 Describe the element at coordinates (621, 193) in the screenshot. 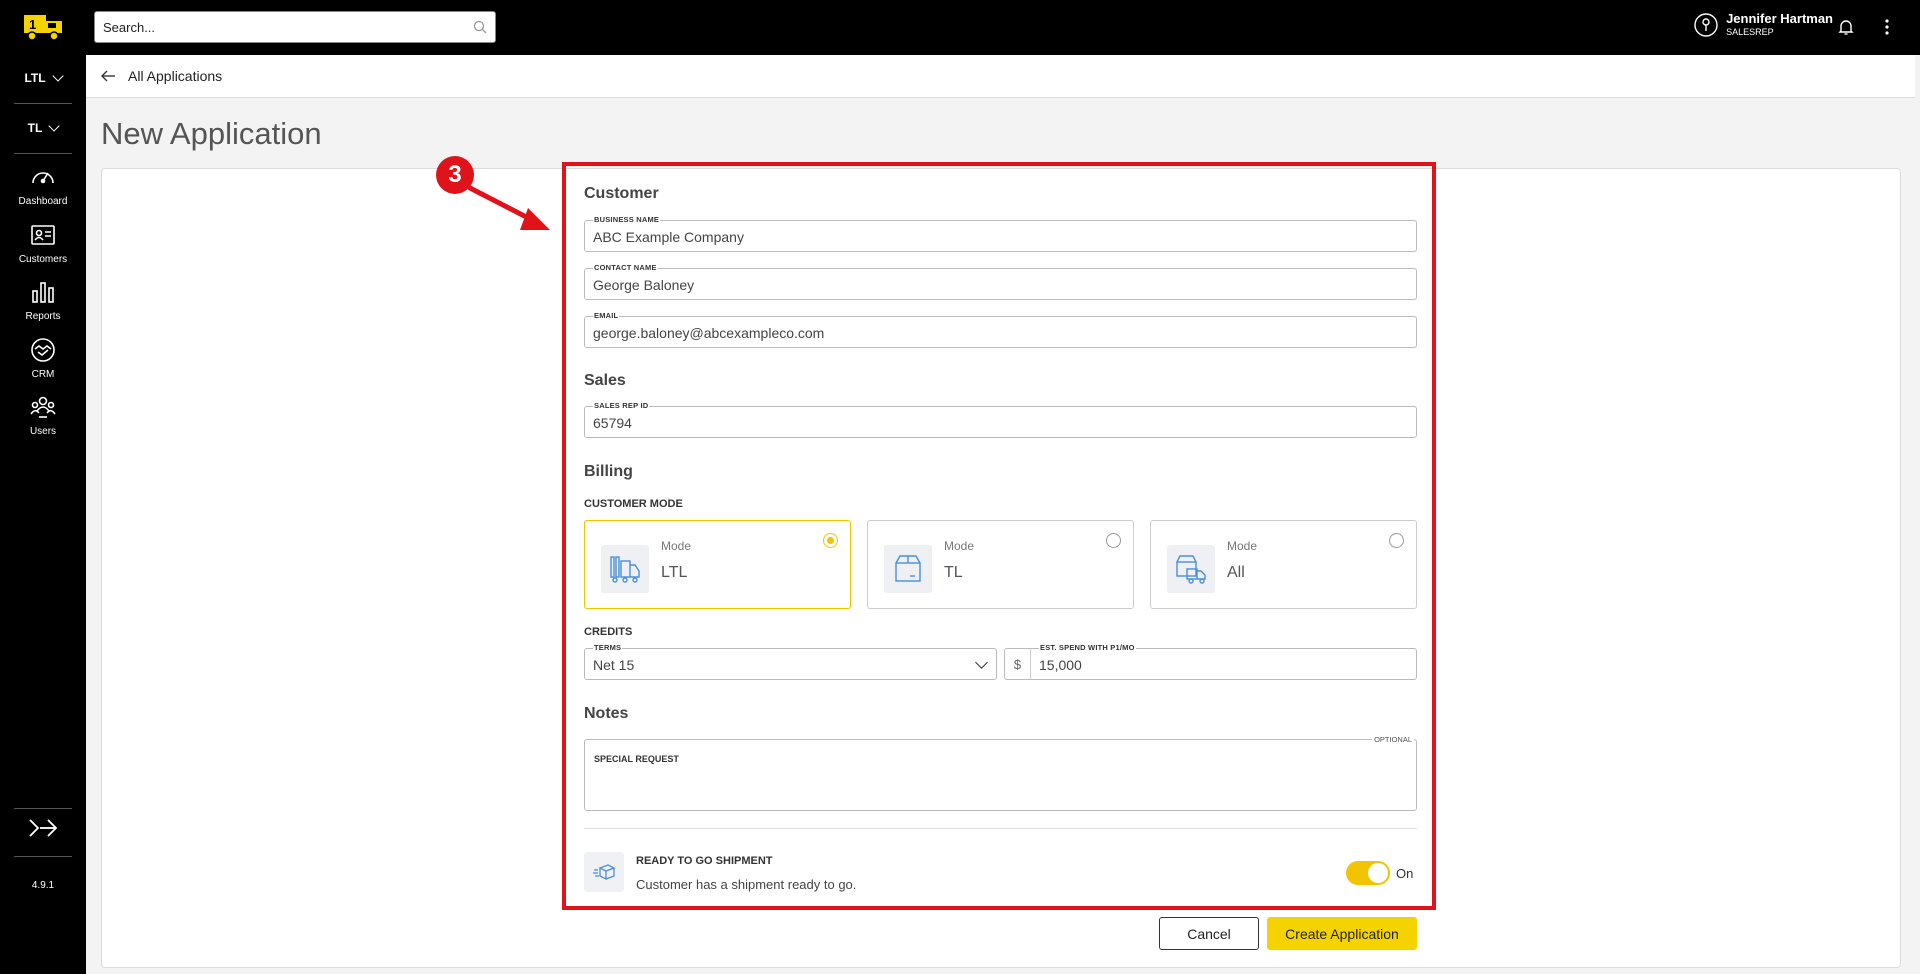

I see `customer-heading: Customer` at that location.